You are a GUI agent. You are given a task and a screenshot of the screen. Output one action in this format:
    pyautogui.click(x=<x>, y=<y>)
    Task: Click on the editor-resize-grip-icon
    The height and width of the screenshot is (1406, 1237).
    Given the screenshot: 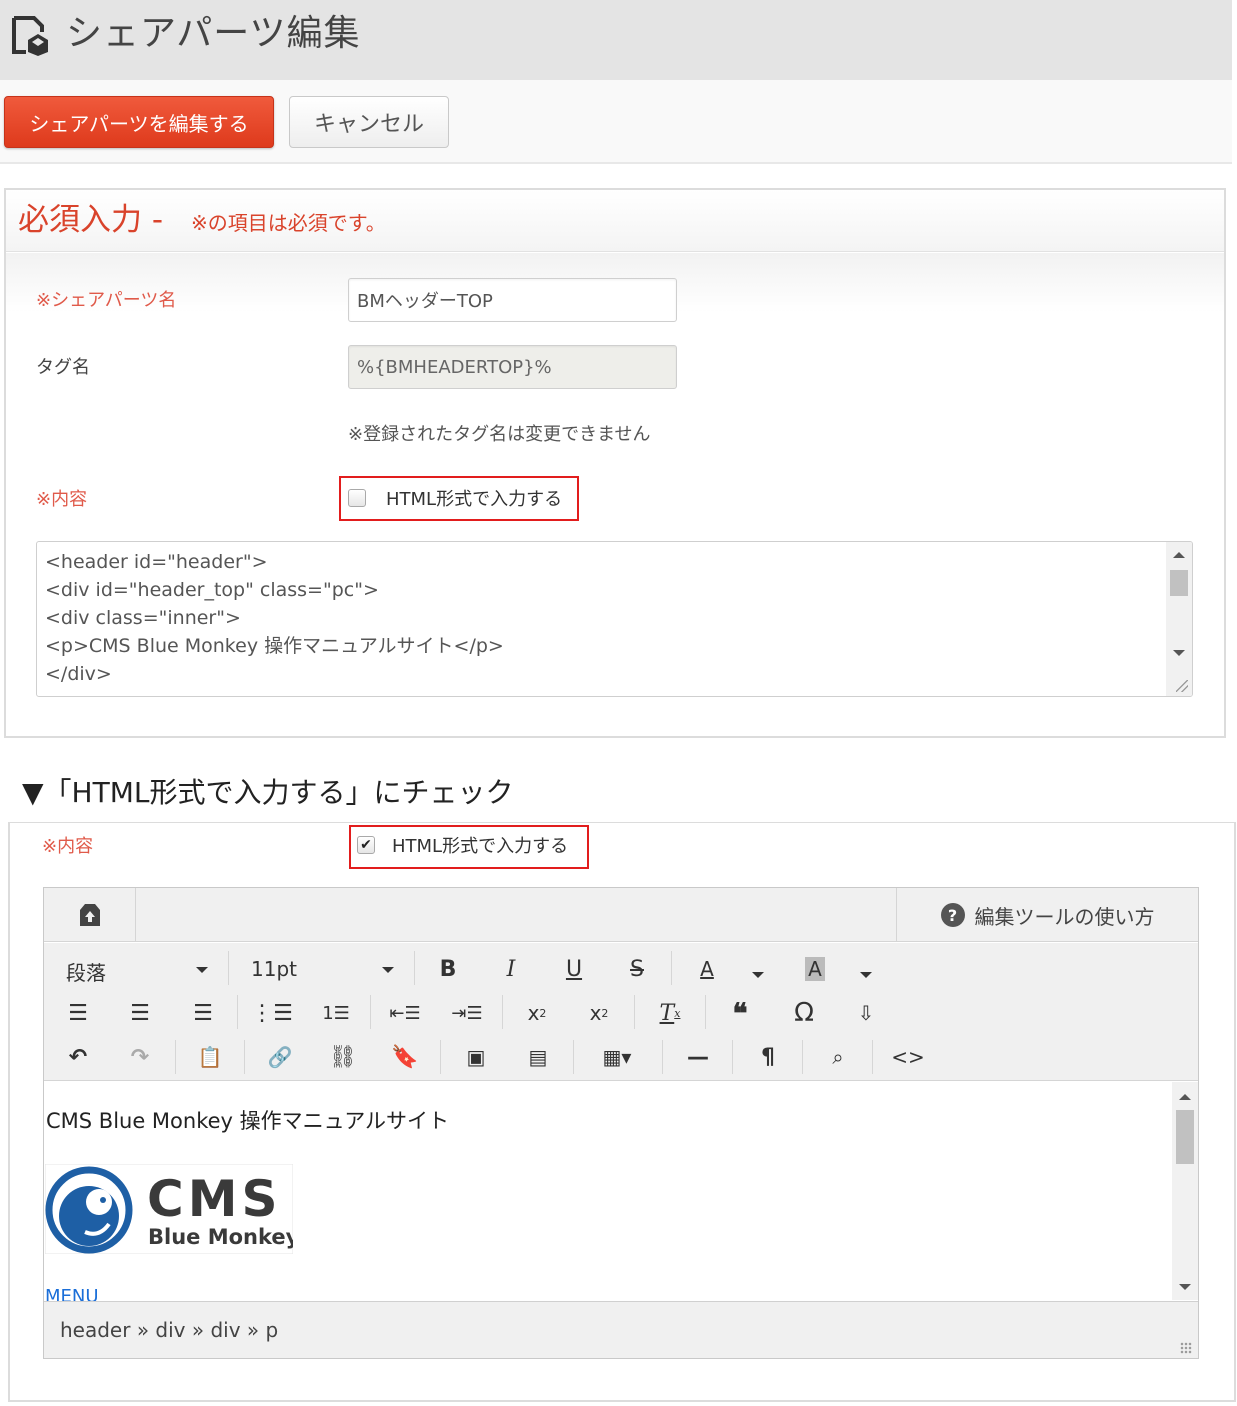 What is the action you would take?
    pyautogui.click(x=1186, y=1348)
    